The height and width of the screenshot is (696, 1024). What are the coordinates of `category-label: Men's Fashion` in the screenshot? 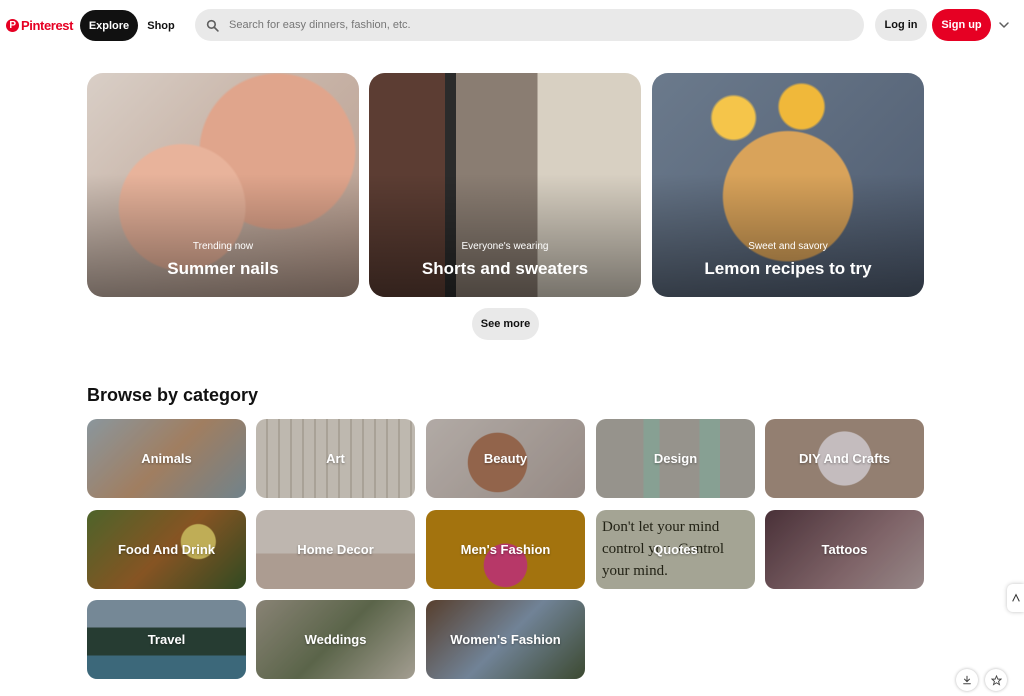 It's located at (505, 549).